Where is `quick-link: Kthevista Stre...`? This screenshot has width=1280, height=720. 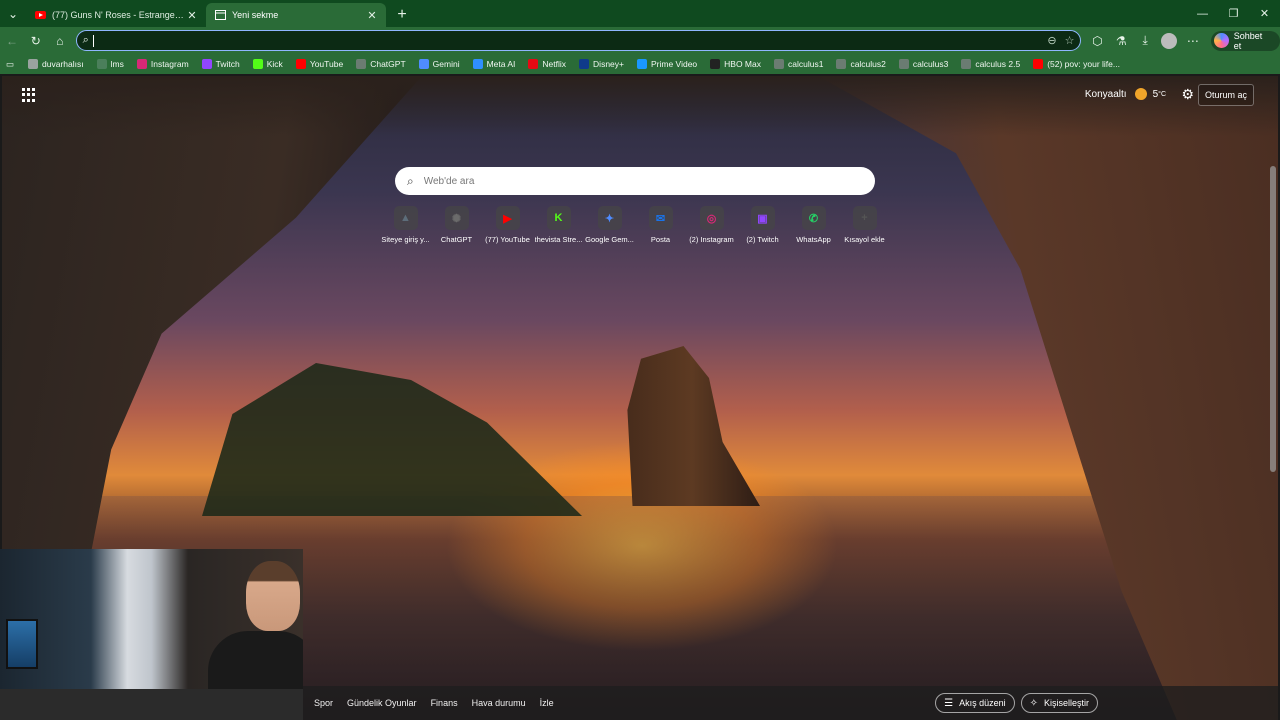 quick-link: Kthevista Stre... is located at coordinates (558, 225).